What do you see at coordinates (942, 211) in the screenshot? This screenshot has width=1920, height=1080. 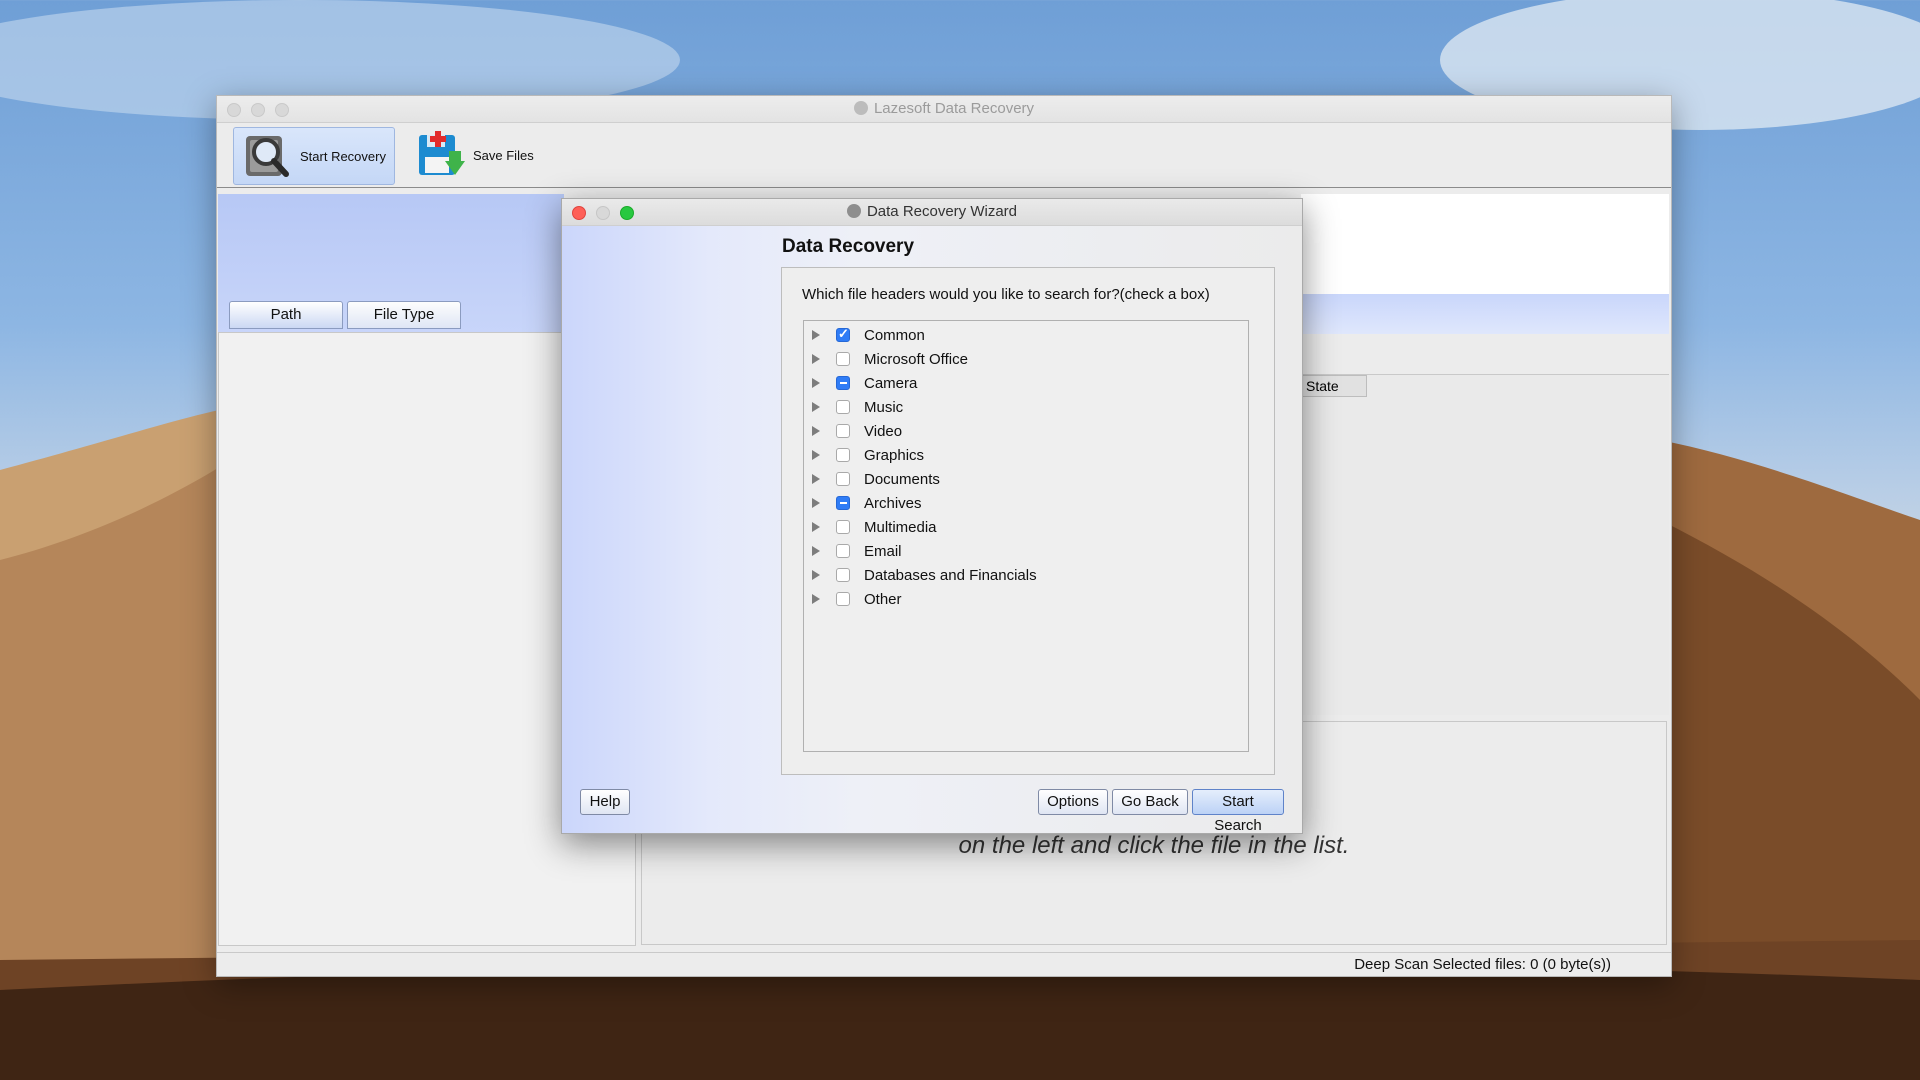 I see `dialog-title: Data Recovery Wizard` at bounding box center [942, 211].